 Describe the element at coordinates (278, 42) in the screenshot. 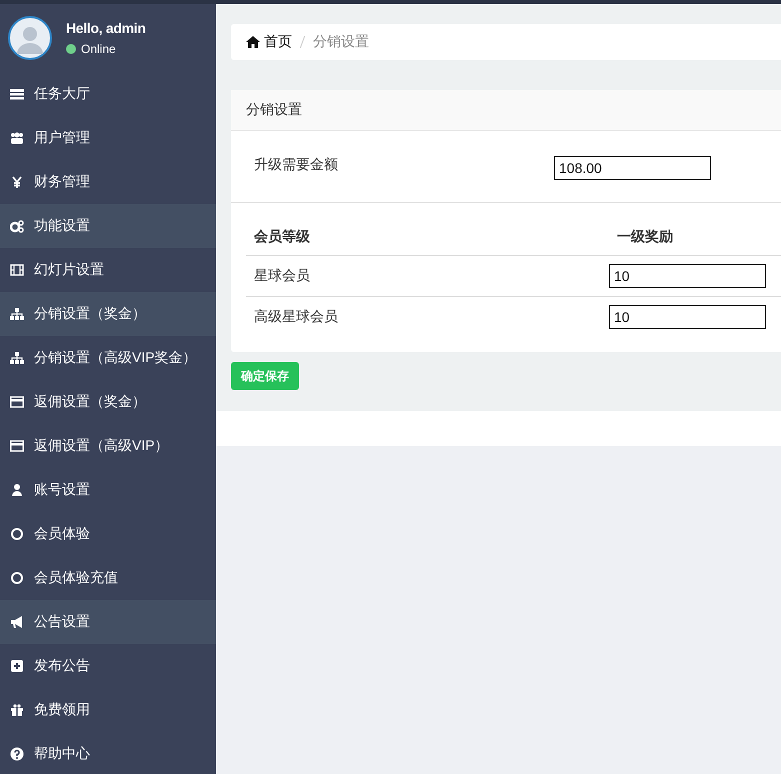

I see `breadcrumb-link: 首页` at that location.